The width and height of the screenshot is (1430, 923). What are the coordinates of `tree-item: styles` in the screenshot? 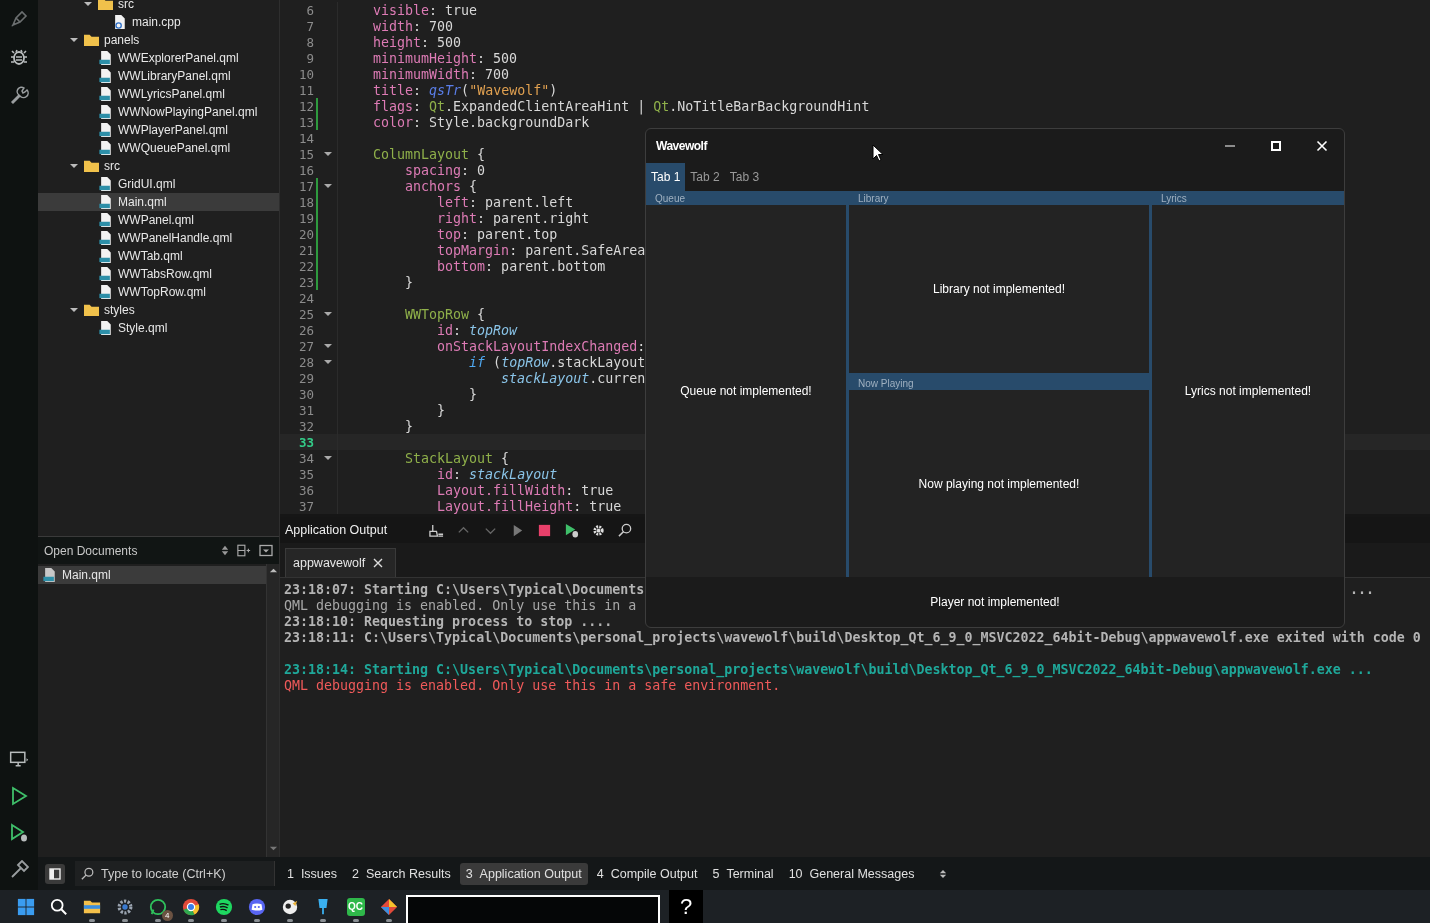 It's located at (158, 310).